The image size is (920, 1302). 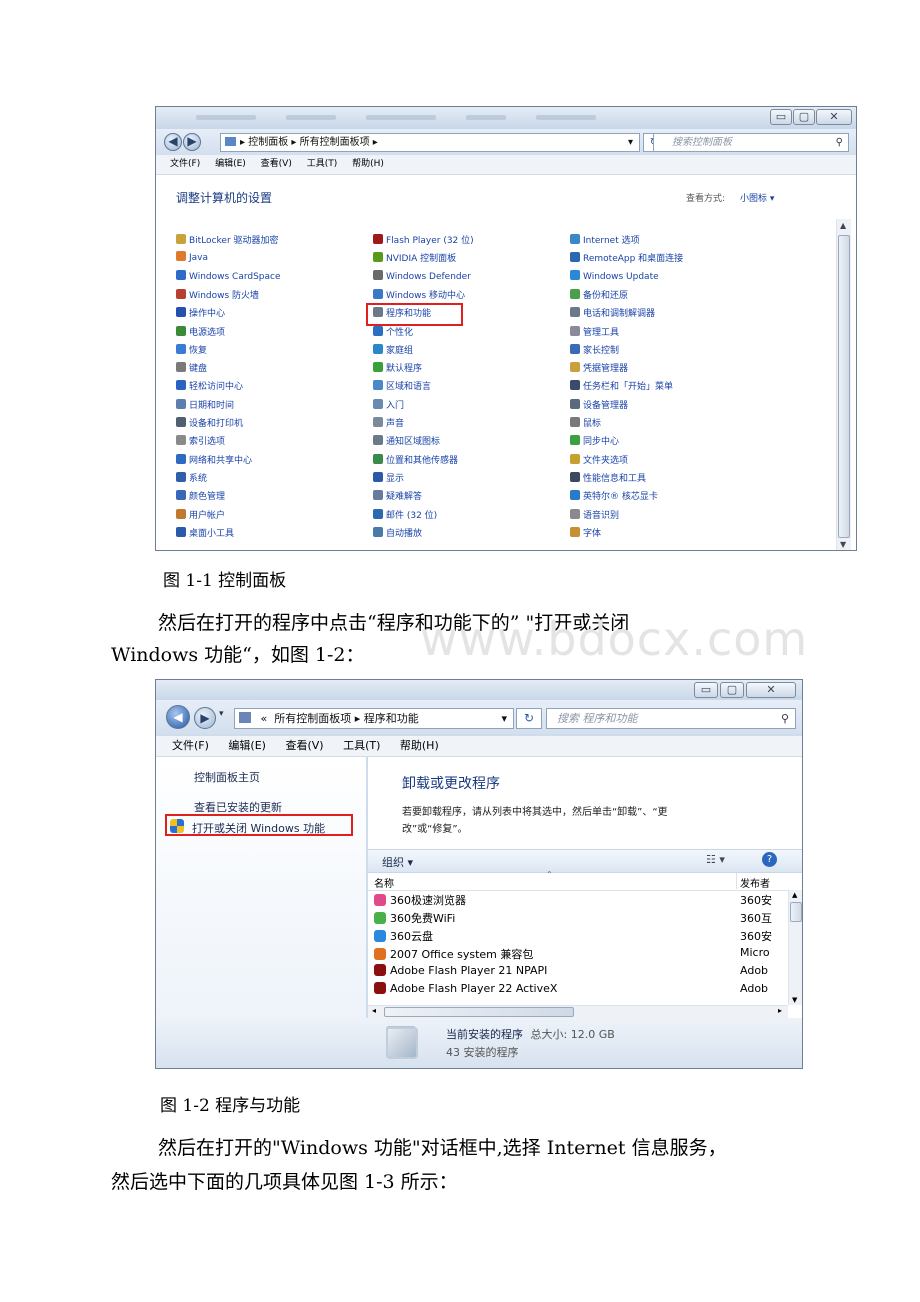 I want to click on control-panel-item: 轻松访问中心, so click(x=209, y=385).